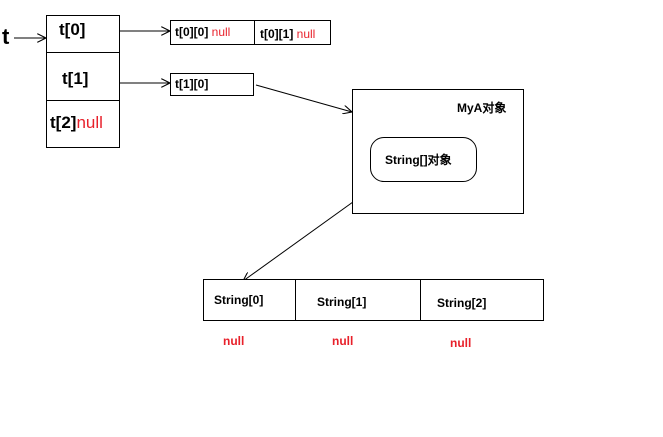 This screenshot has height=437, width=663. I want to click on outer-cell-2-label: t[2]null, so click(76, 122).